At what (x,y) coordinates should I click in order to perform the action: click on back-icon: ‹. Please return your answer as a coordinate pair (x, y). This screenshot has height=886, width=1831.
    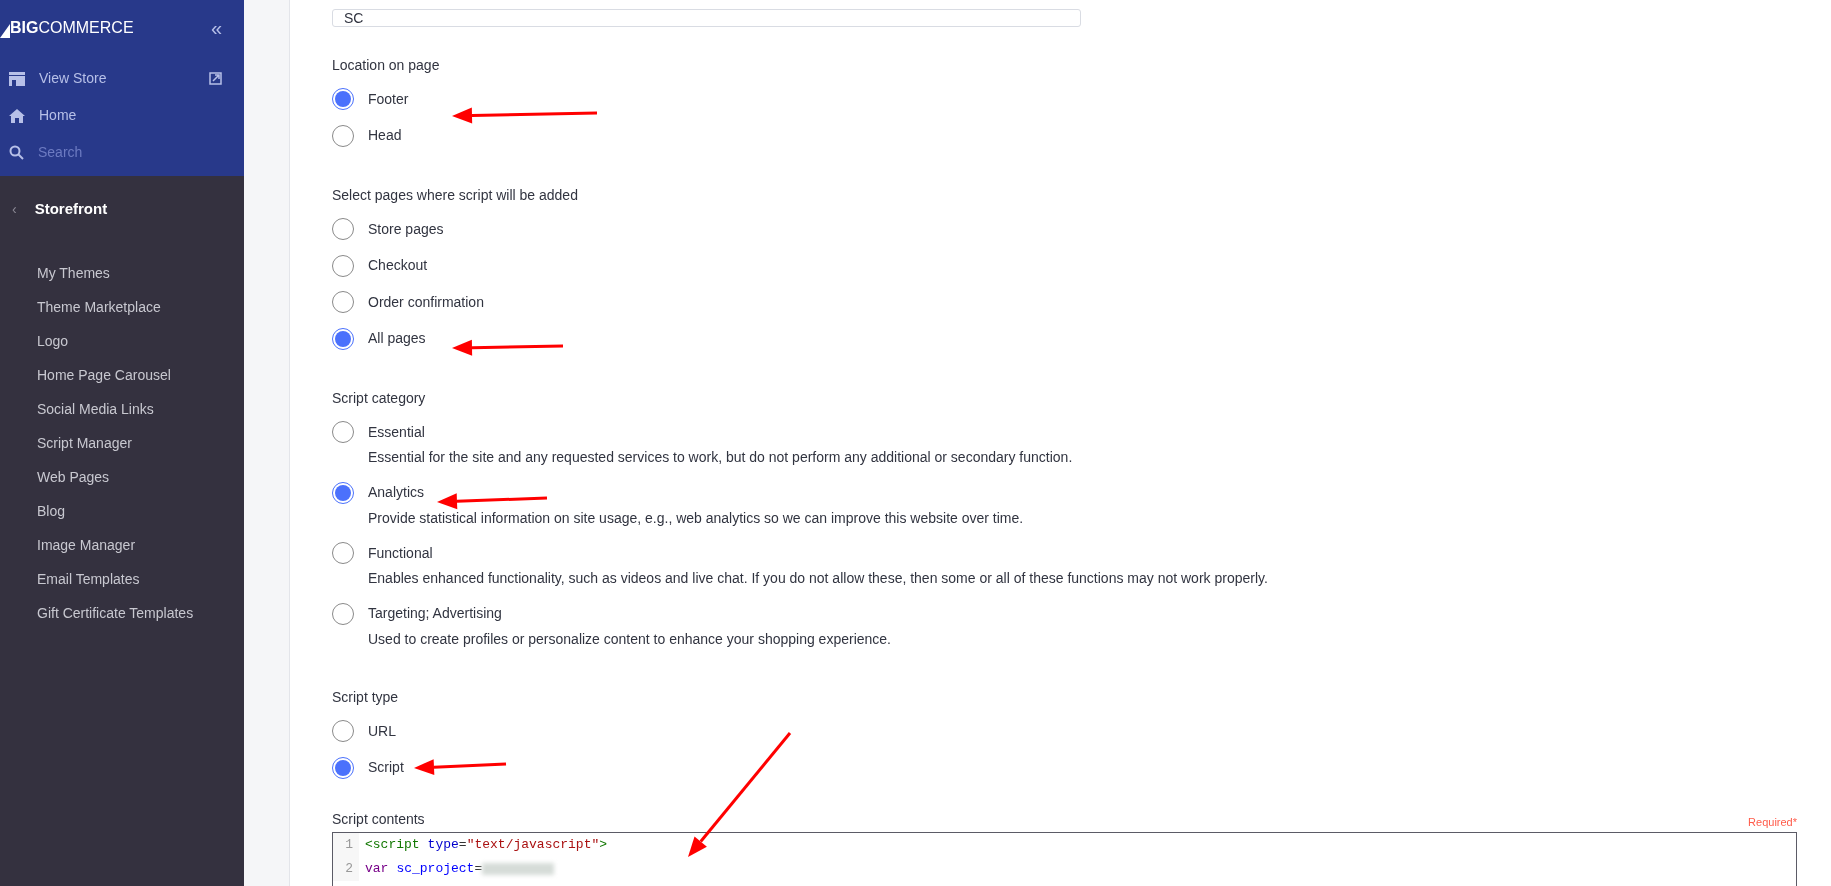
    Looking at the image, I should click on (14, 209).